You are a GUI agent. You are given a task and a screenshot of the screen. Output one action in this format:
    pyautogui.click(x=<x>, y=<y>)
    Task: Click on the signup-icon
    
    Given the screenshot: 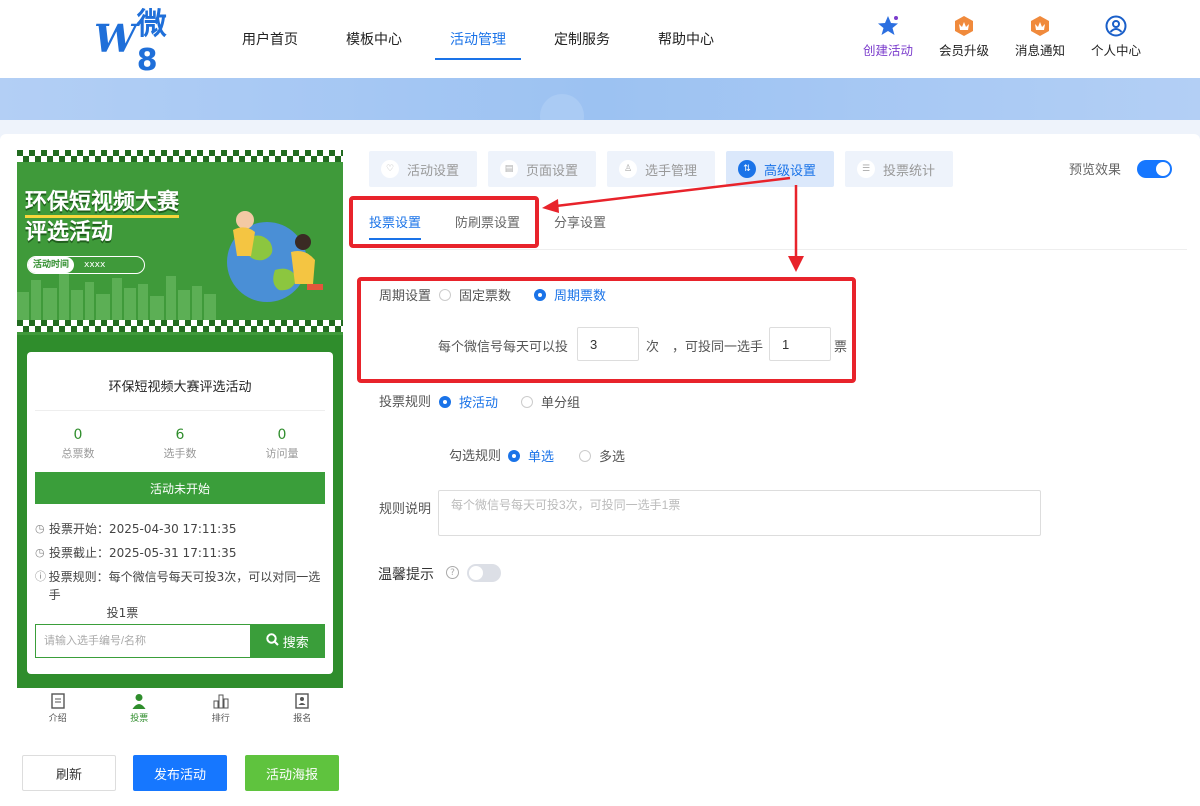 What is the action you would take?
    pyautogui.click(x=302, y=700)
    